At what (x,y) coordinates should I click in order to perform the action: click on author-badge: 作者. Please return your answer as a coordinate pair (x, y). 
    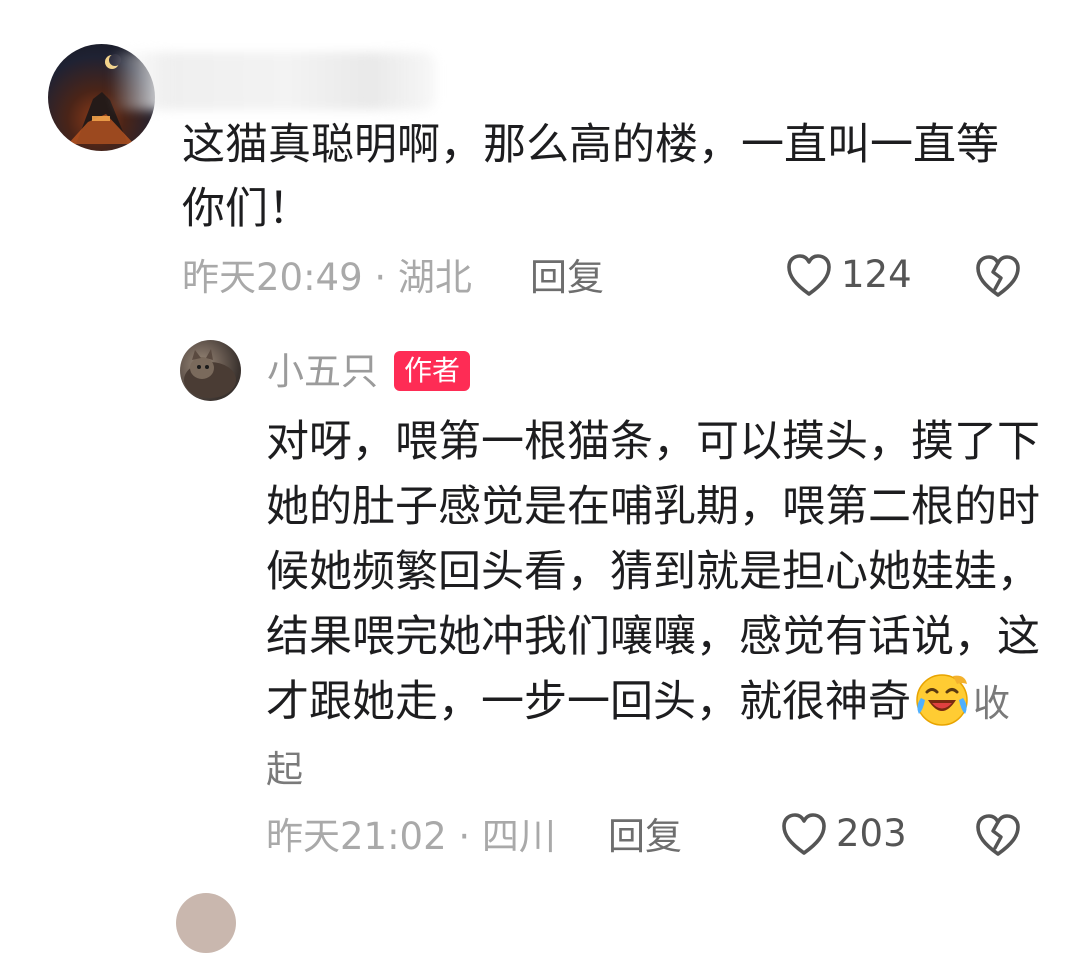
    Looking at the image, I should click on (432, 371).